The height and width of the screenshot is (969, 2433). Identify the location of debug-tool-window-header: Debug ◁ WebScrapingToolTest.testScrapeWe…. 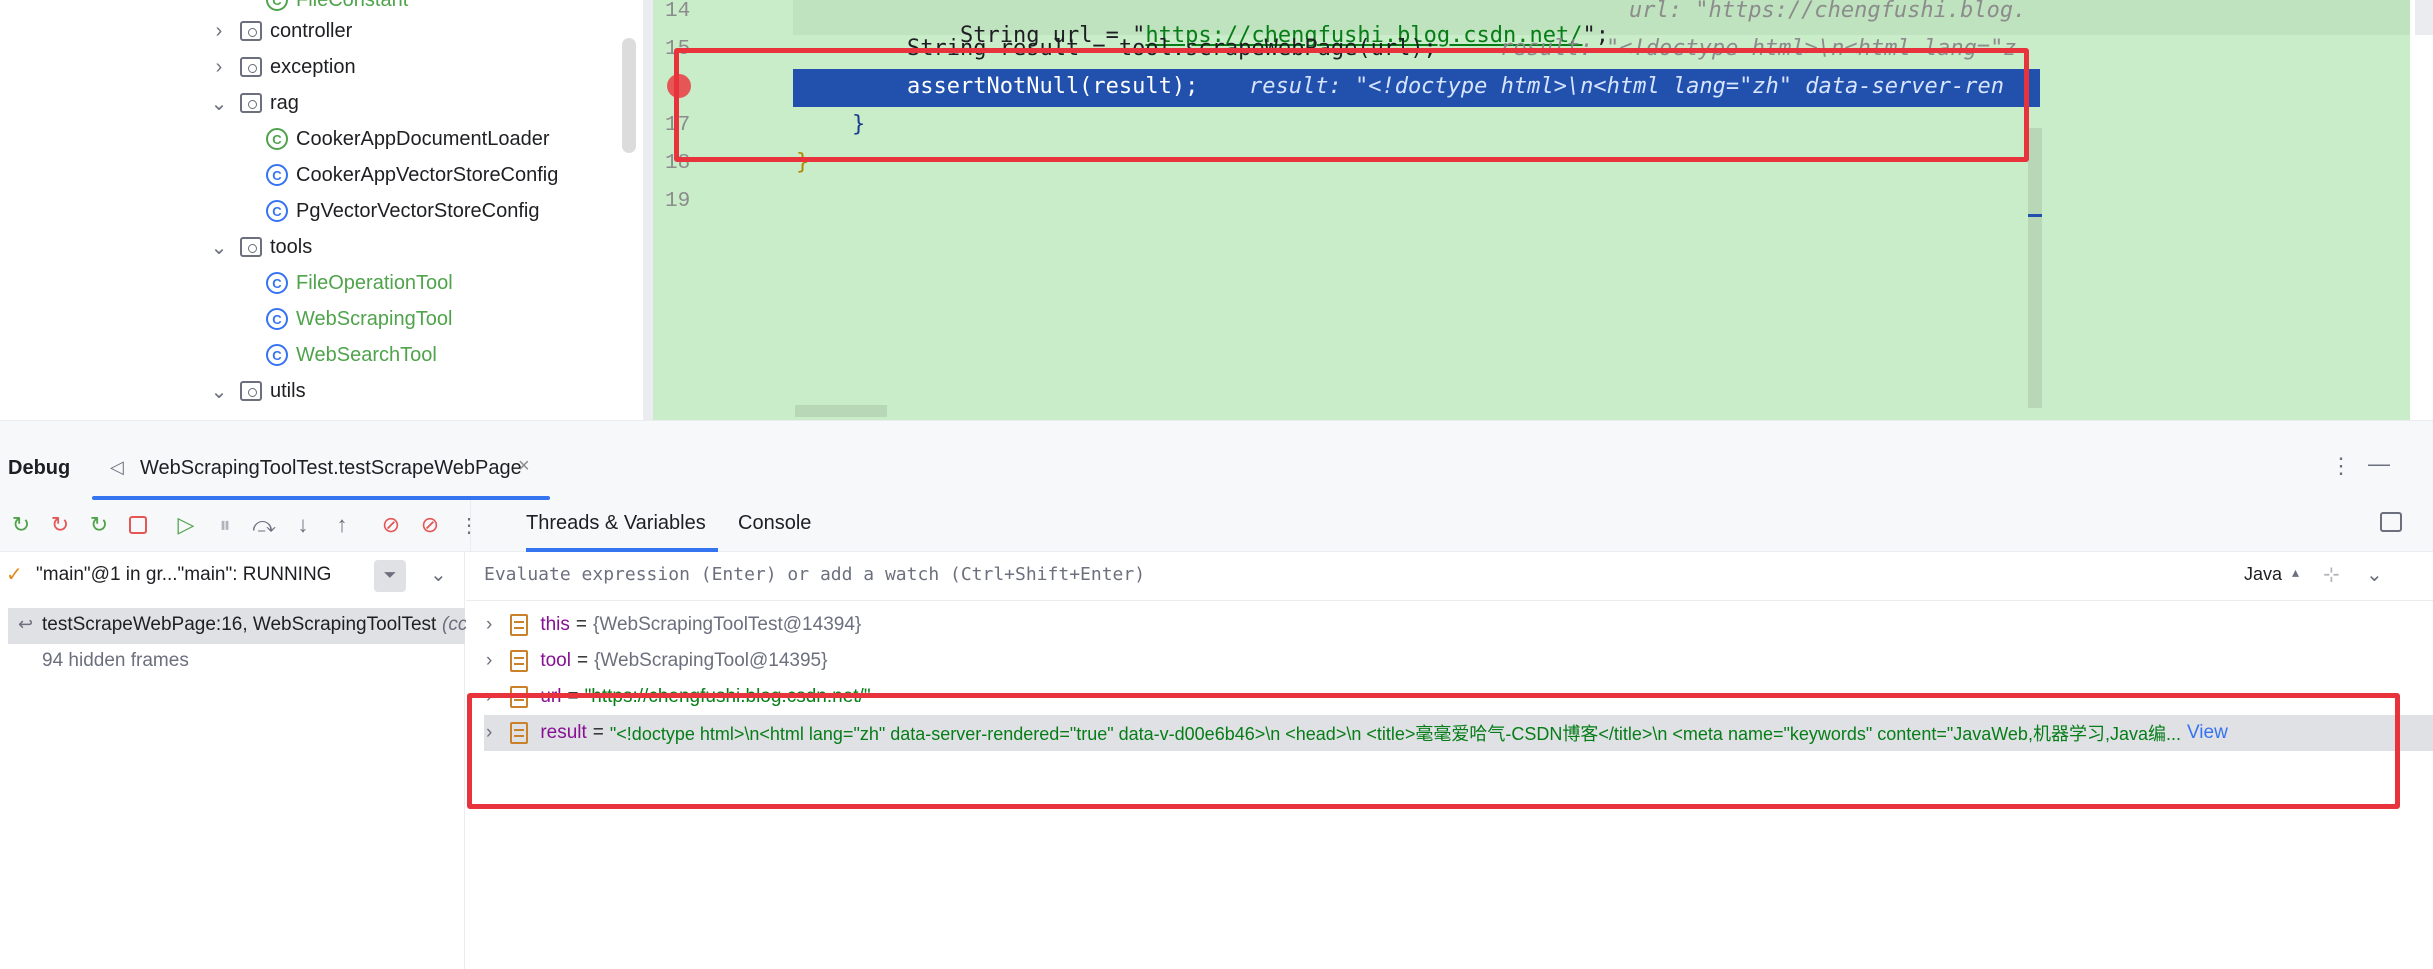
(1216, 460).